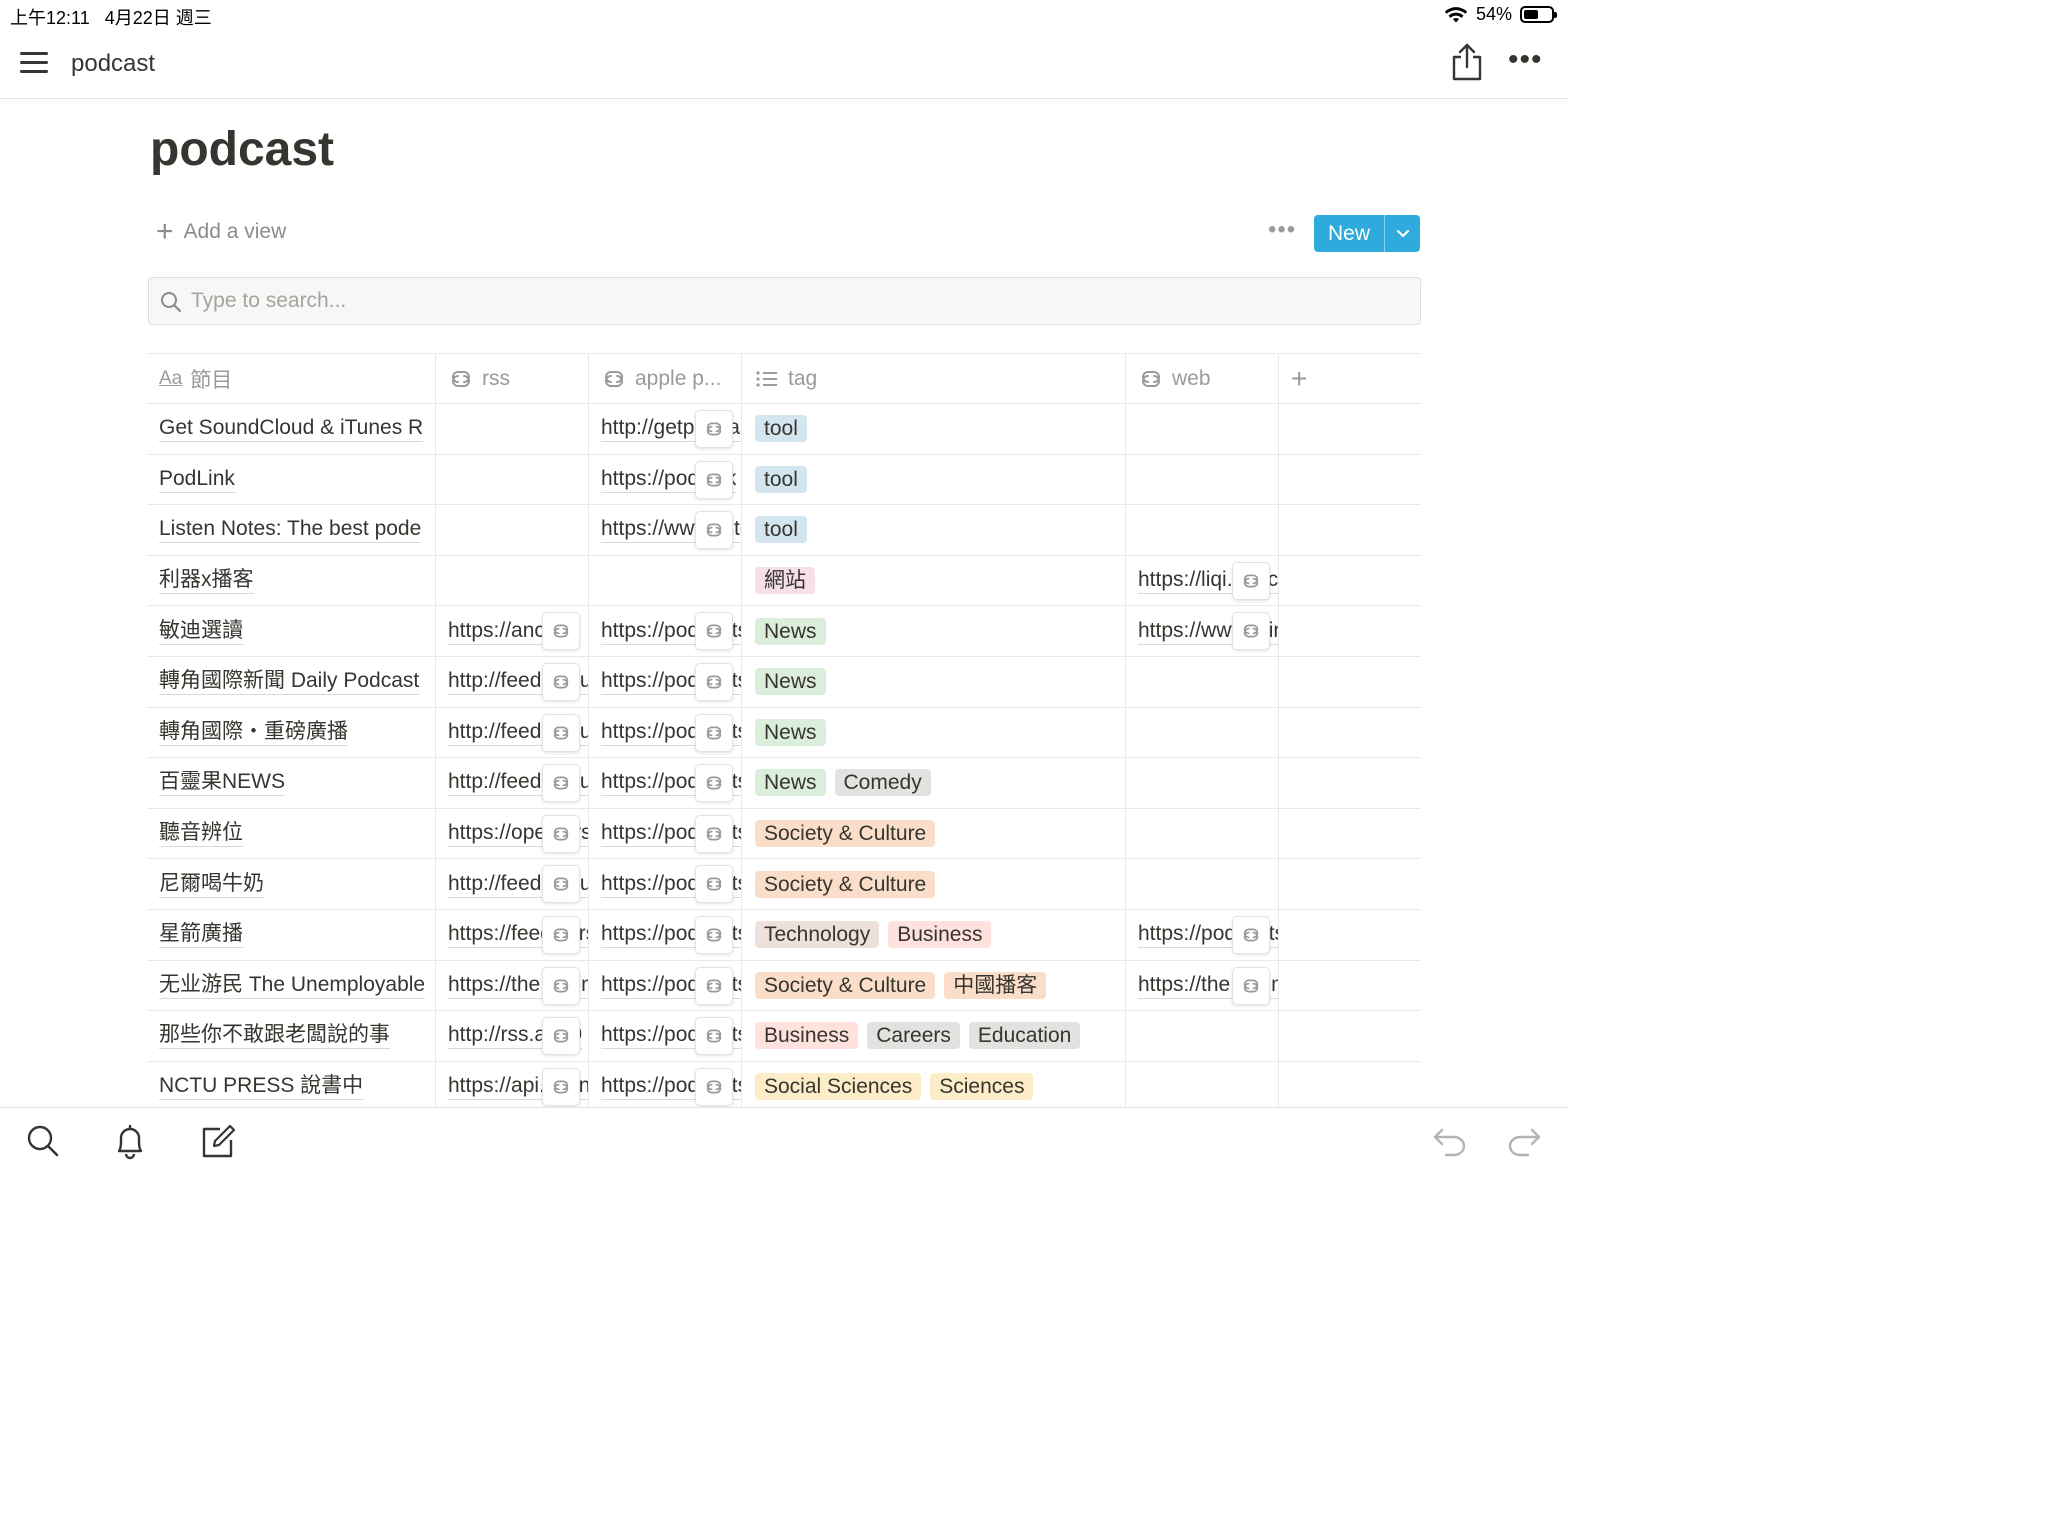  I want to click on table-row: 利器x播客 網站 https://liqi.podcast, so click(784, 581).